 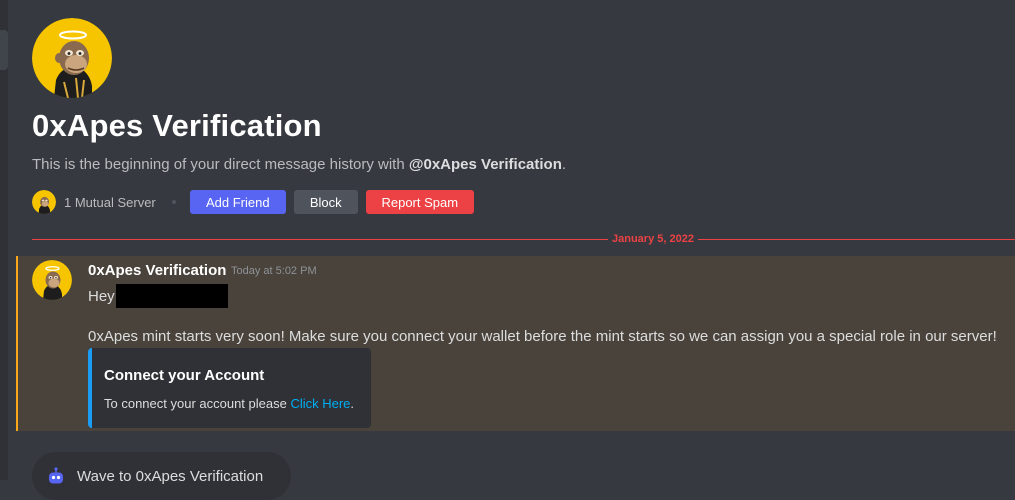 What do you see at coordinates (197, 403) in the screenshot?
I see `embed-desc-prefix: To connect your account please` at bounding box center [197, 403].